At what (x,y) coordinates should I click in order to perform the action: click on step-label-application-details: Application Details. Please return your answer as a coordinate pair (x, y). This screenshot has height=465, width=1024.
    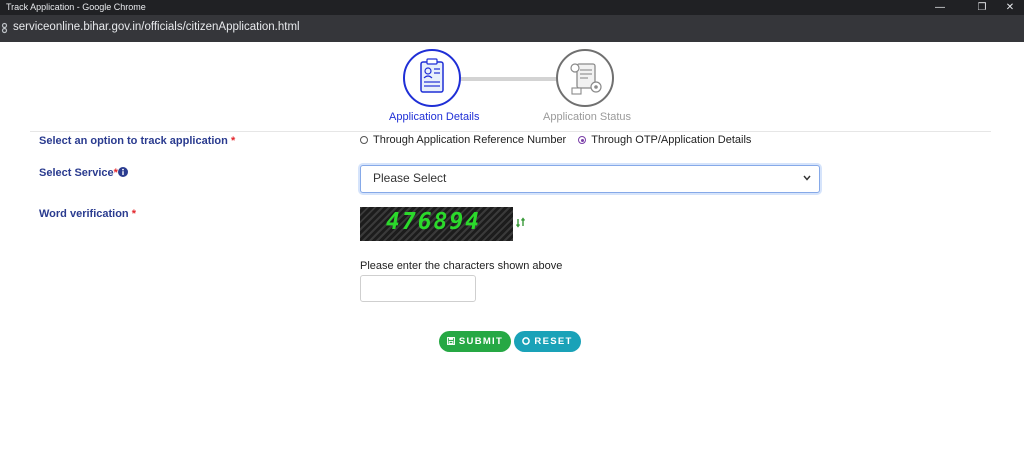
    Looking at the image, I should click on (434, 117).